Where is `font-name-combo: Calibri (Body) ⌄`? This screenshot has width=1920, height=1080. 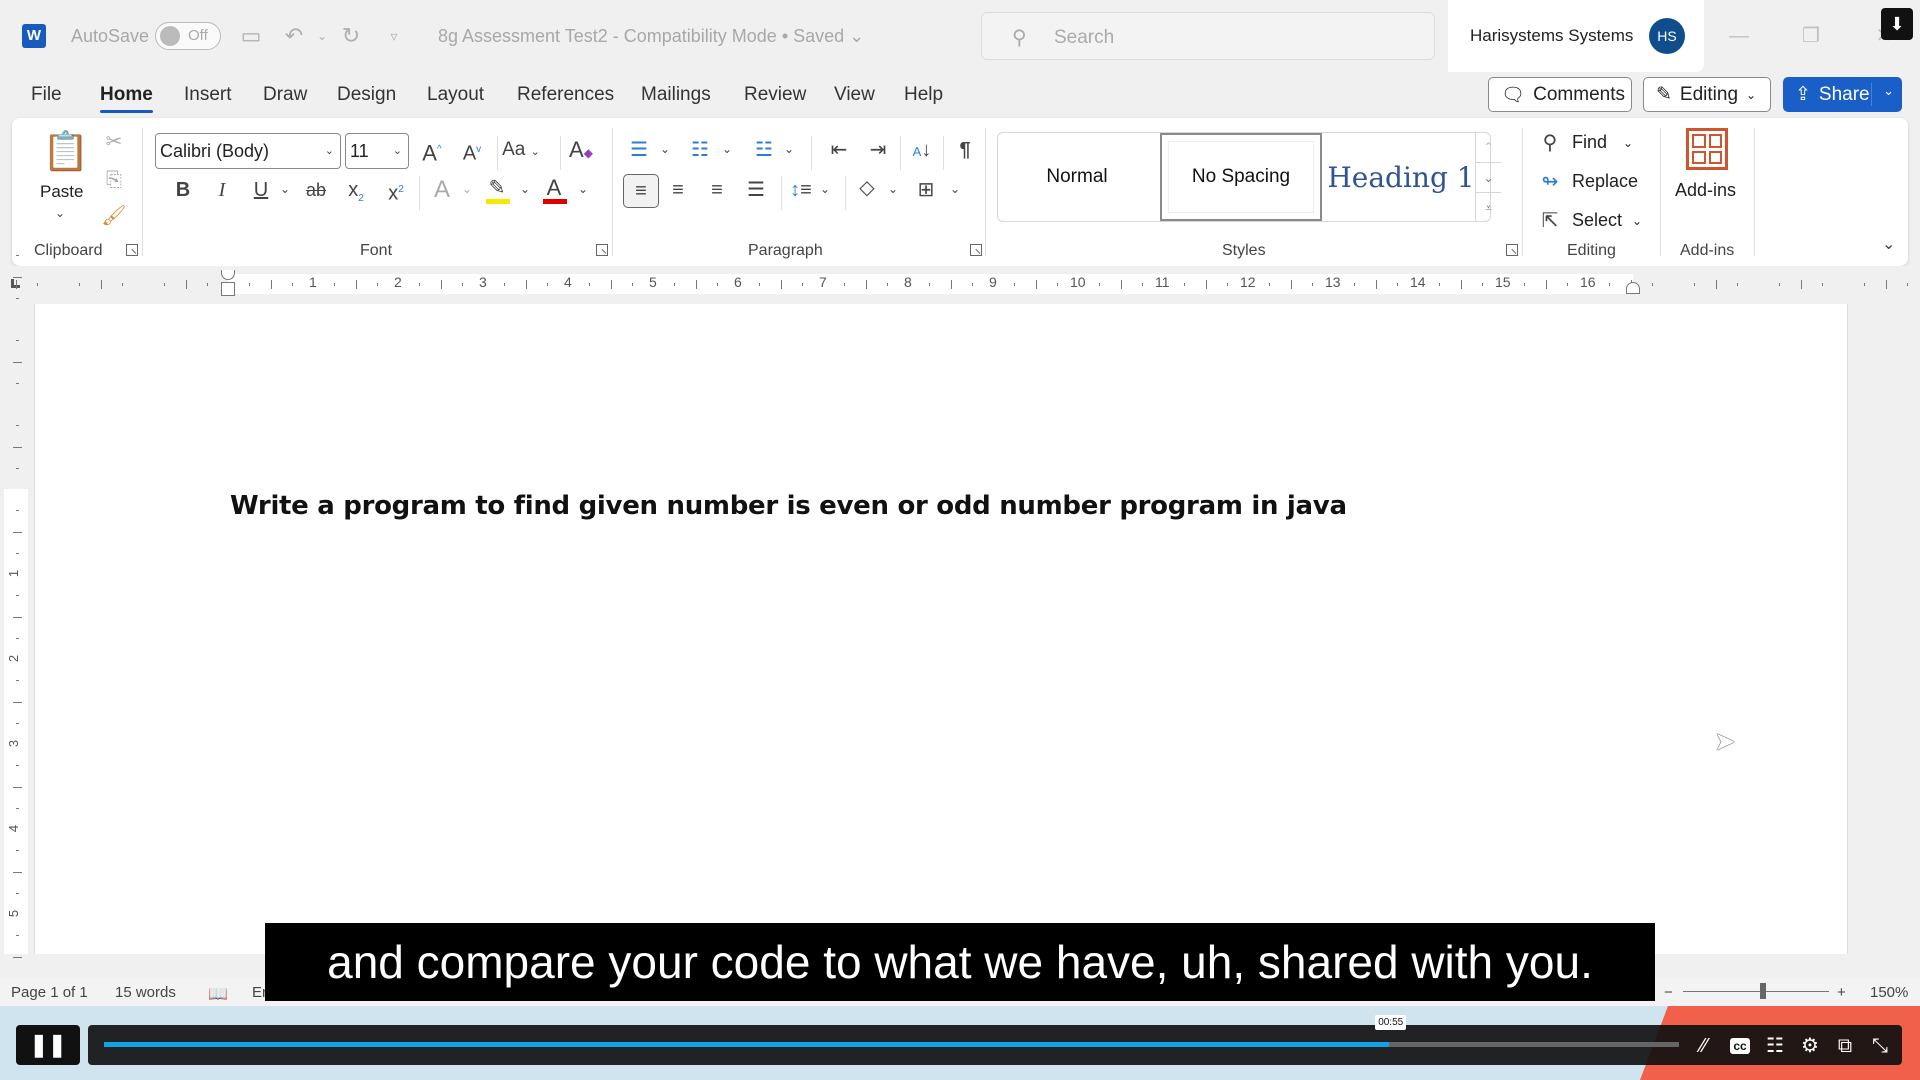
font-name-combo: Calibri (Body) ⌄ is located at coordinates (248, 151).